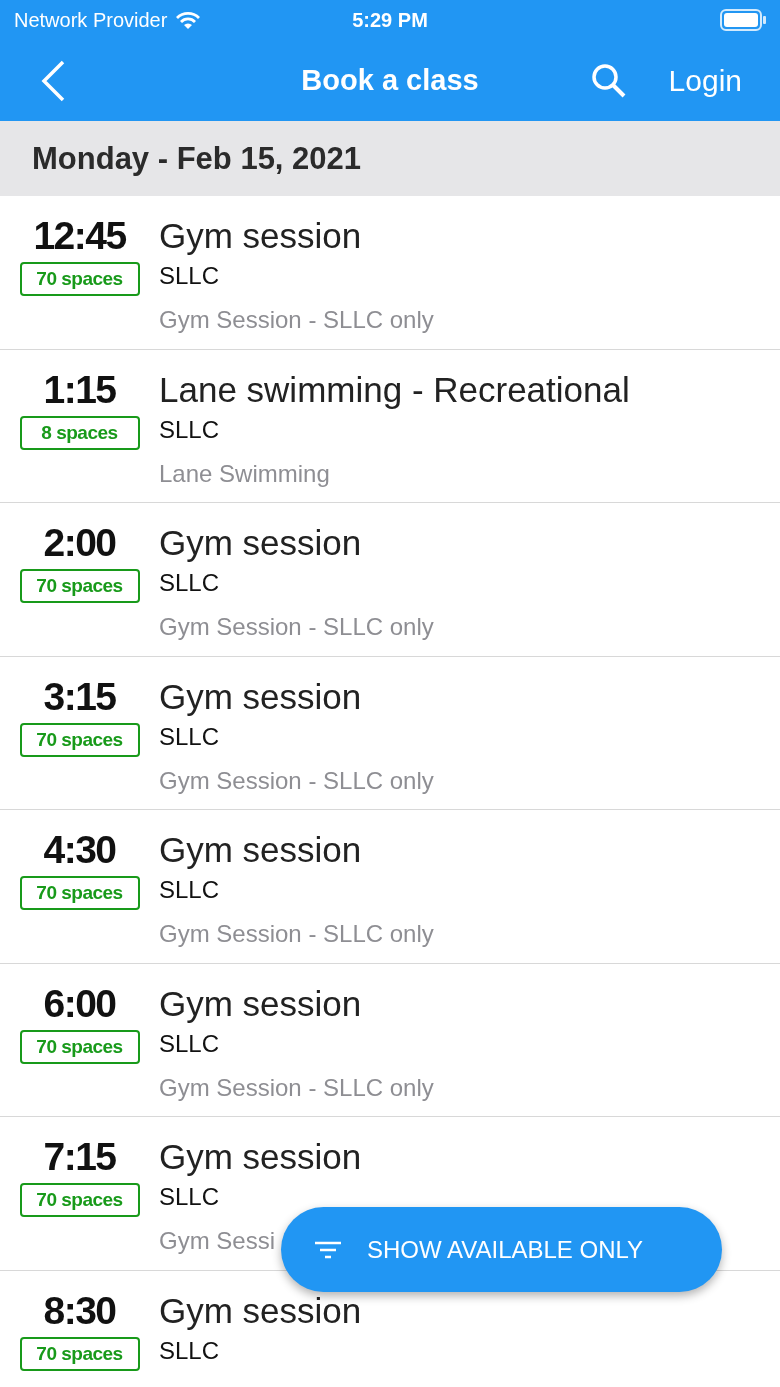 This screenshot has height=1387, width=780. Describe the element at coordinates (390, 20) in the screenshot. I see `clock: 5:29 PM` at that location.